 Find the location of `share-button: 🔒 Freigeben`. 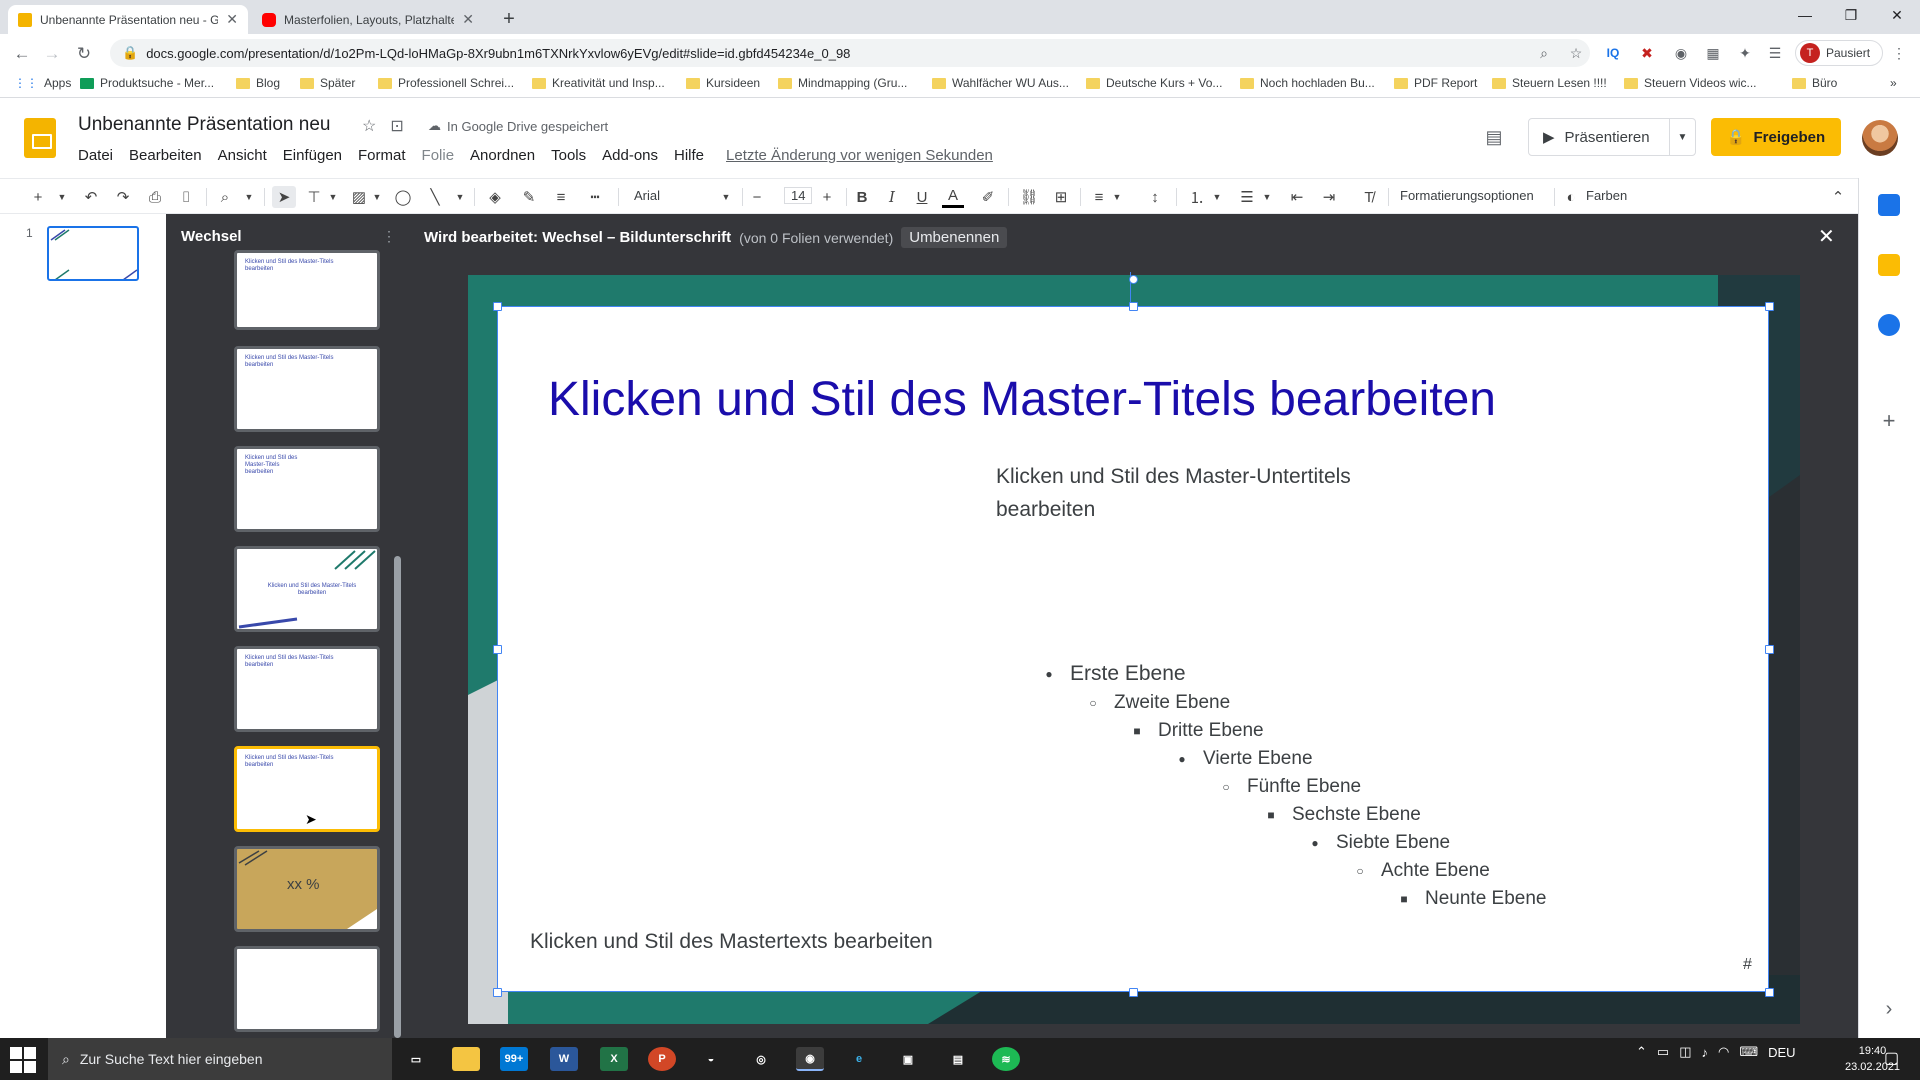

share-button: 🔒 Freigeben is located at coordinates (1776, 137).